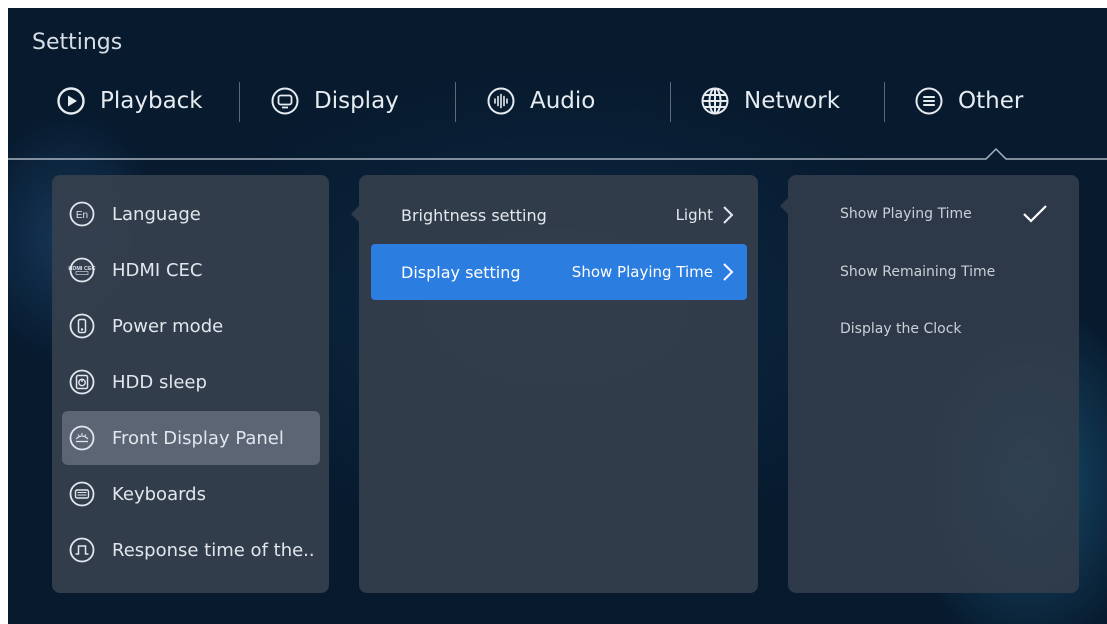 This screenshot has width=1107, height=624. I want to click on option-display-the-clock: Display the Clock, so click(901, 329).